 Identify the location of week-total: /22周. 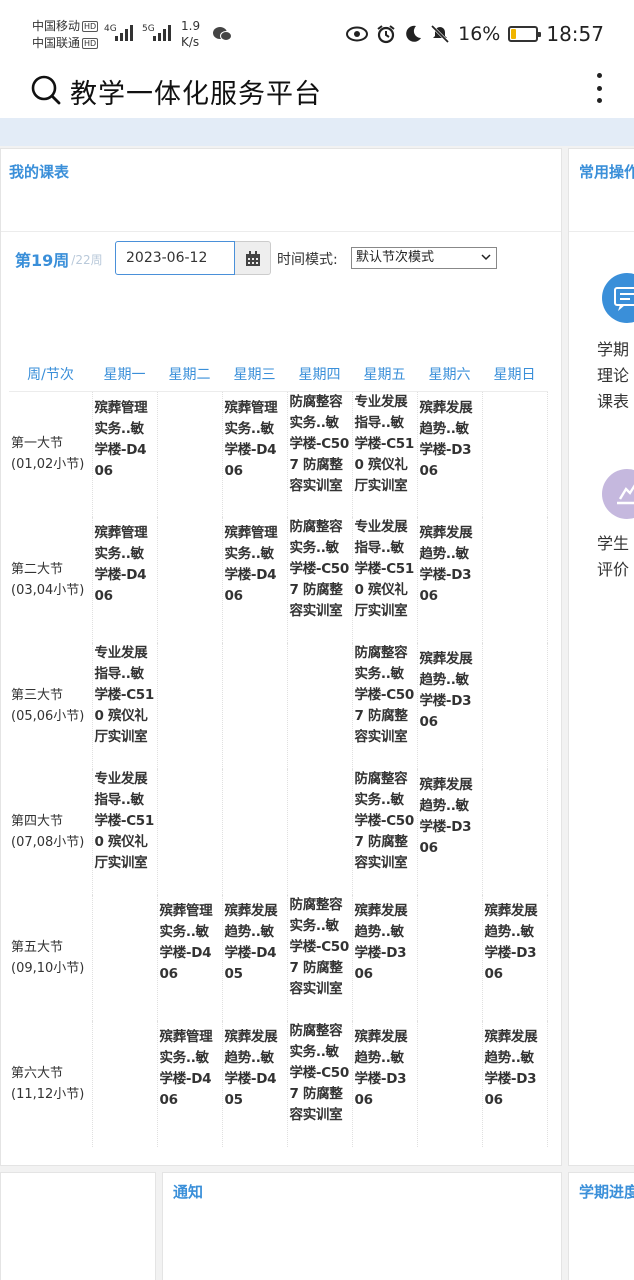
(87, 259).